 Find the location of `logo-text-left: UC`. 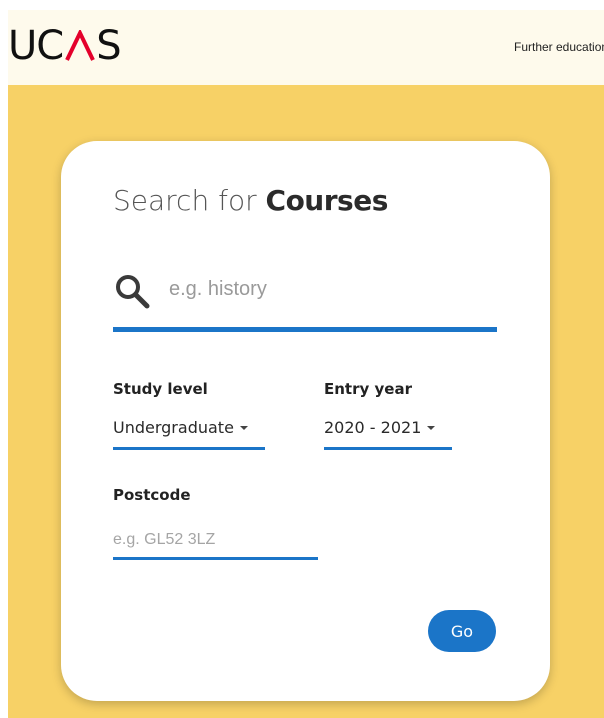

logo-text-left: UC is located at coordinates (36, 46).